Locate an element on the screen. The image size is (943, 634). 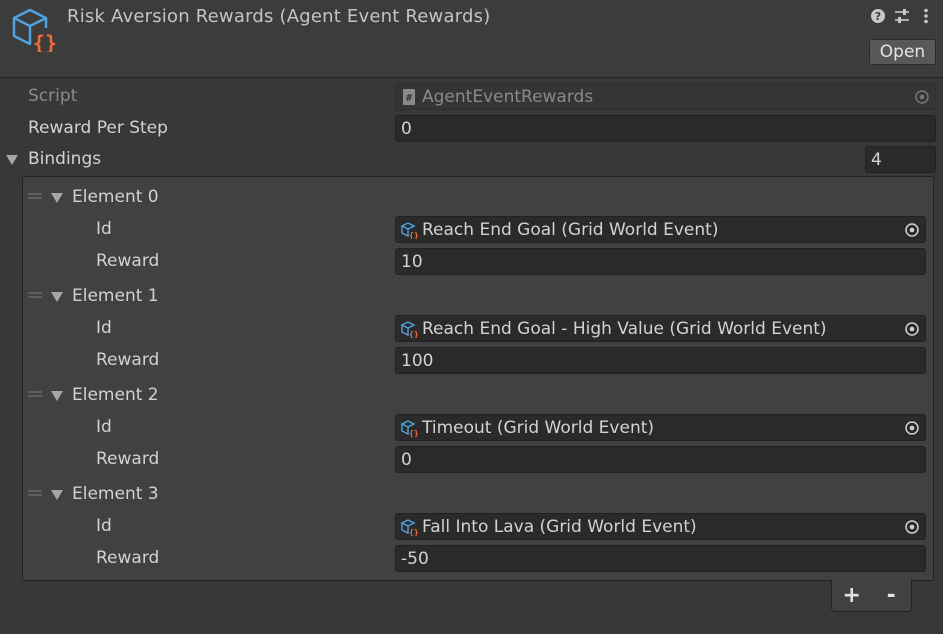
help-icon: ? is located at coordinates (878, 16).